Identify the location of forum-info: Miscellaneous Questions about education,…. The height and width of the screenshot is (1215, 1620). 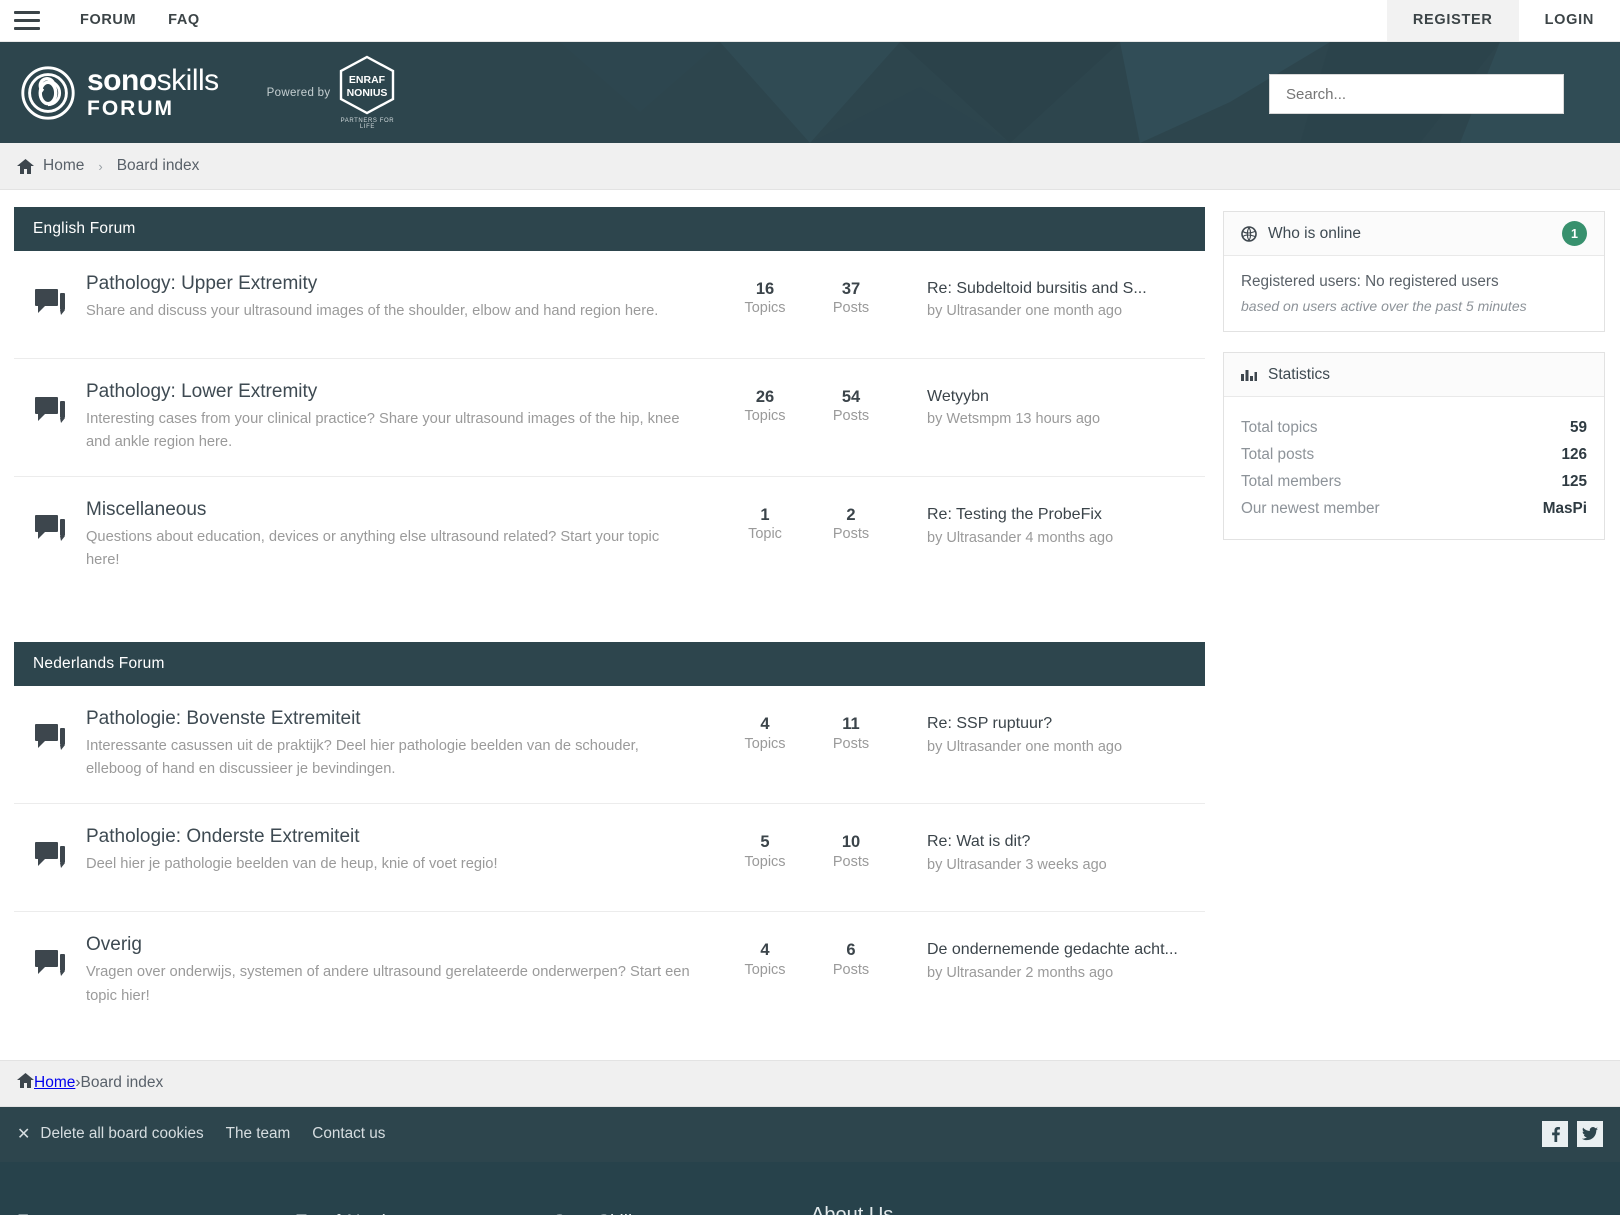
(404, 535).